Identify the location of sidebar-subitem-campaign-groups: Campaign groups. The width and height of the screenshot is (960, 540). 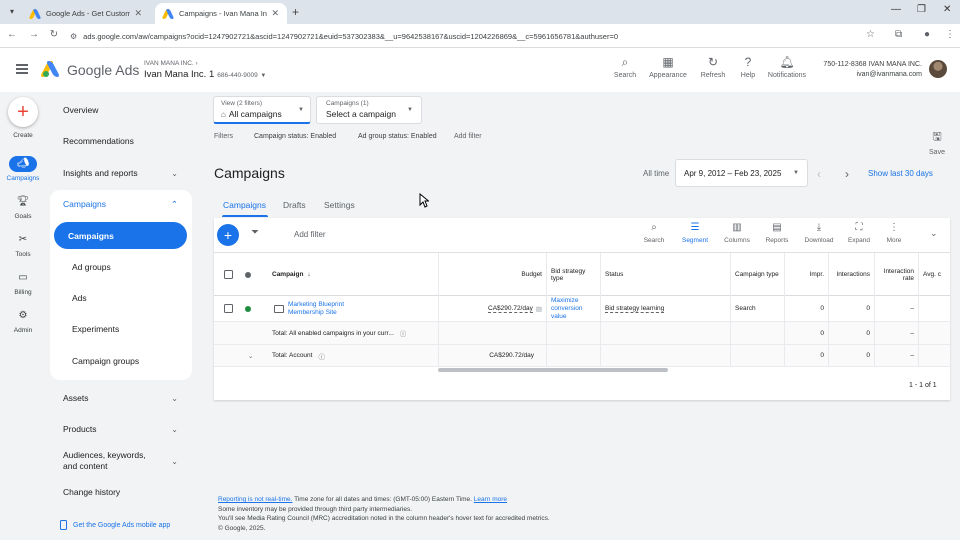
(120, 360).